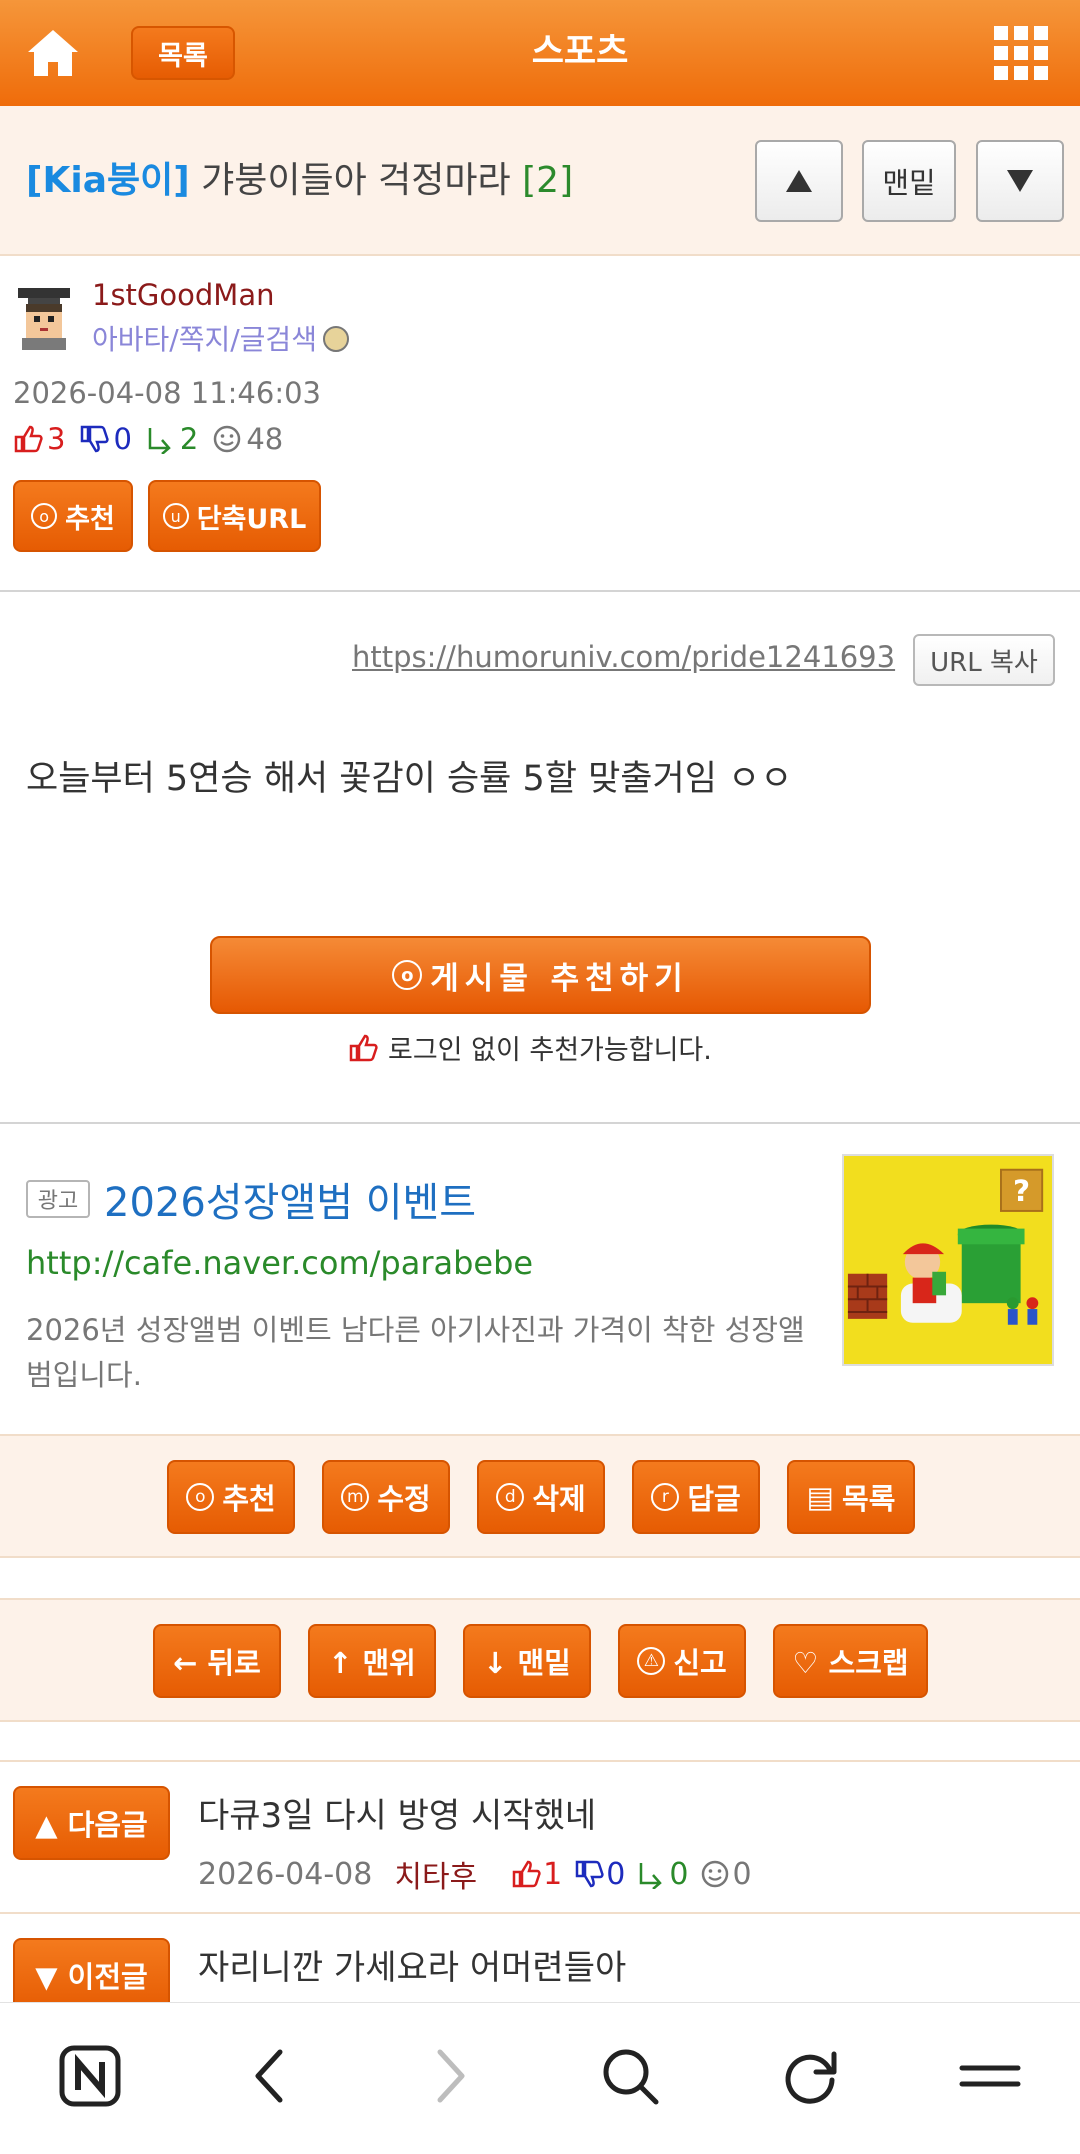 Image resolution: width=1080 pixels, height=2154 pixels. I want to click on scroll-up-button, so click(799, 181).